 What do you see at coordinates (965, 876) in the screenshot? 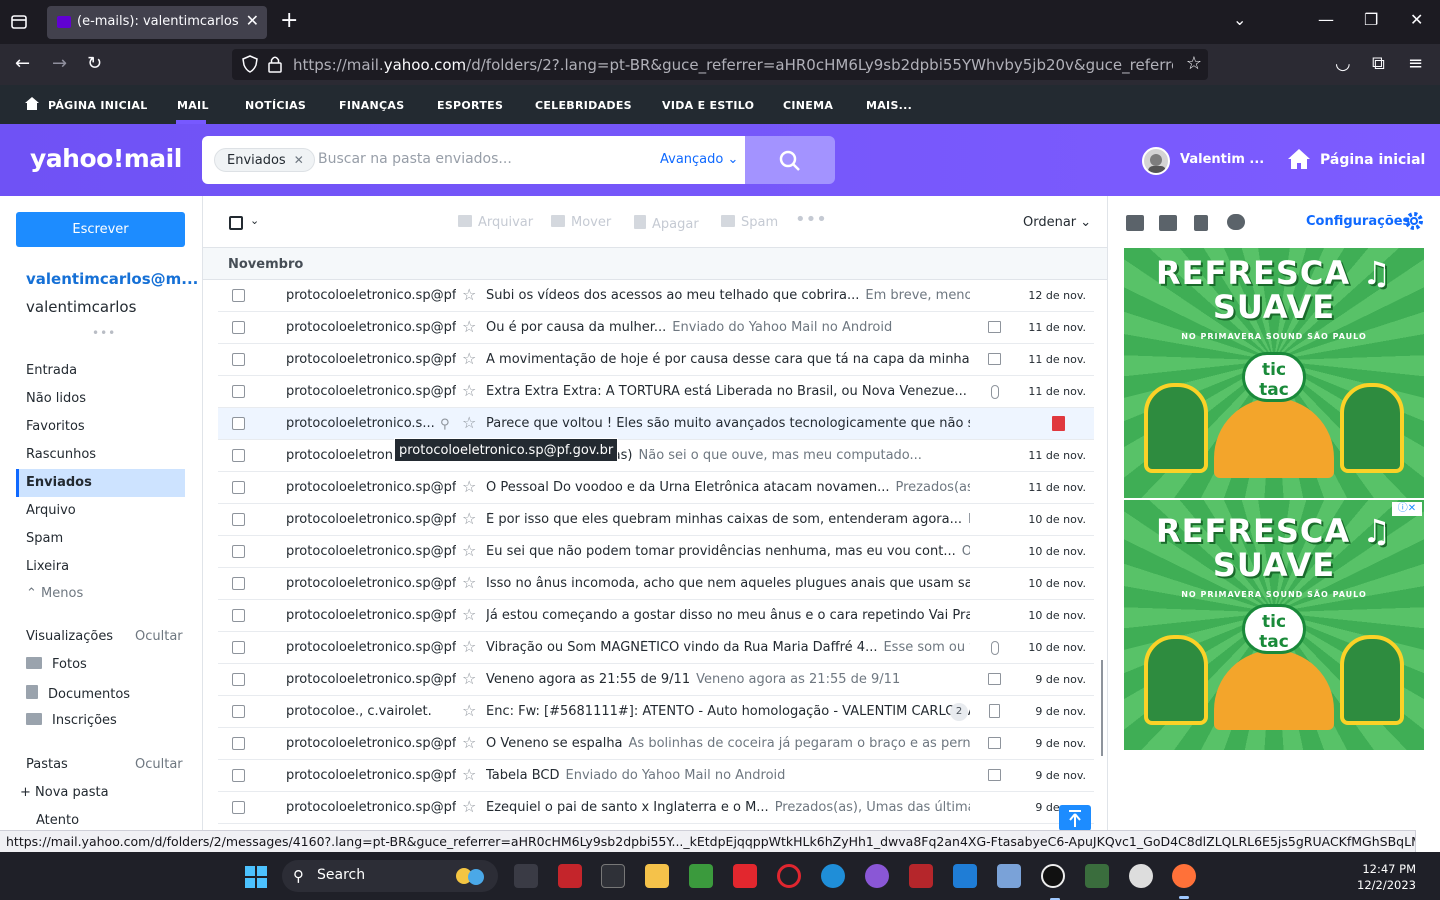
I see `vscode-icon` at bounding box center [965, 876].